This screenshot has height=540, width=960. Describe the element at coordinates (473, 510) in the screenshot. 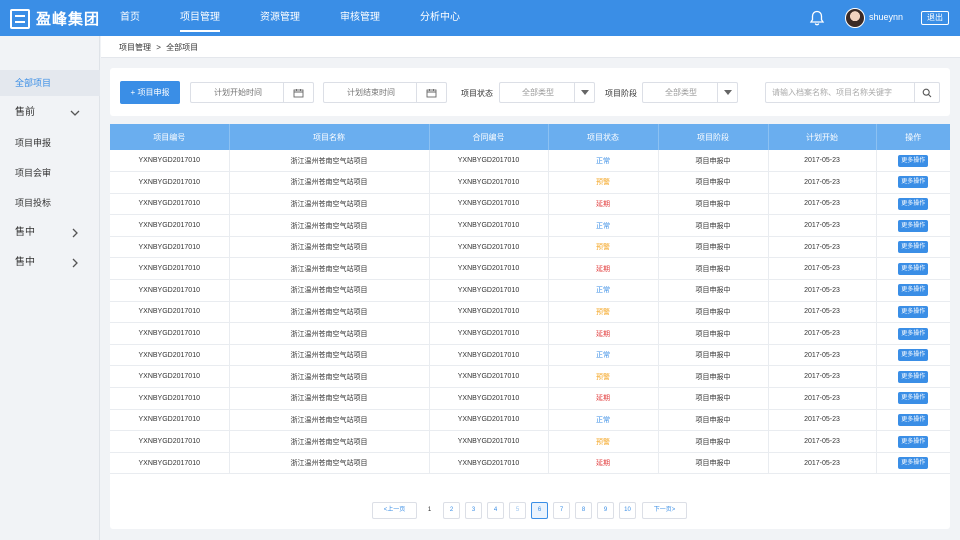

I see `page-button-3: 3` at that location.